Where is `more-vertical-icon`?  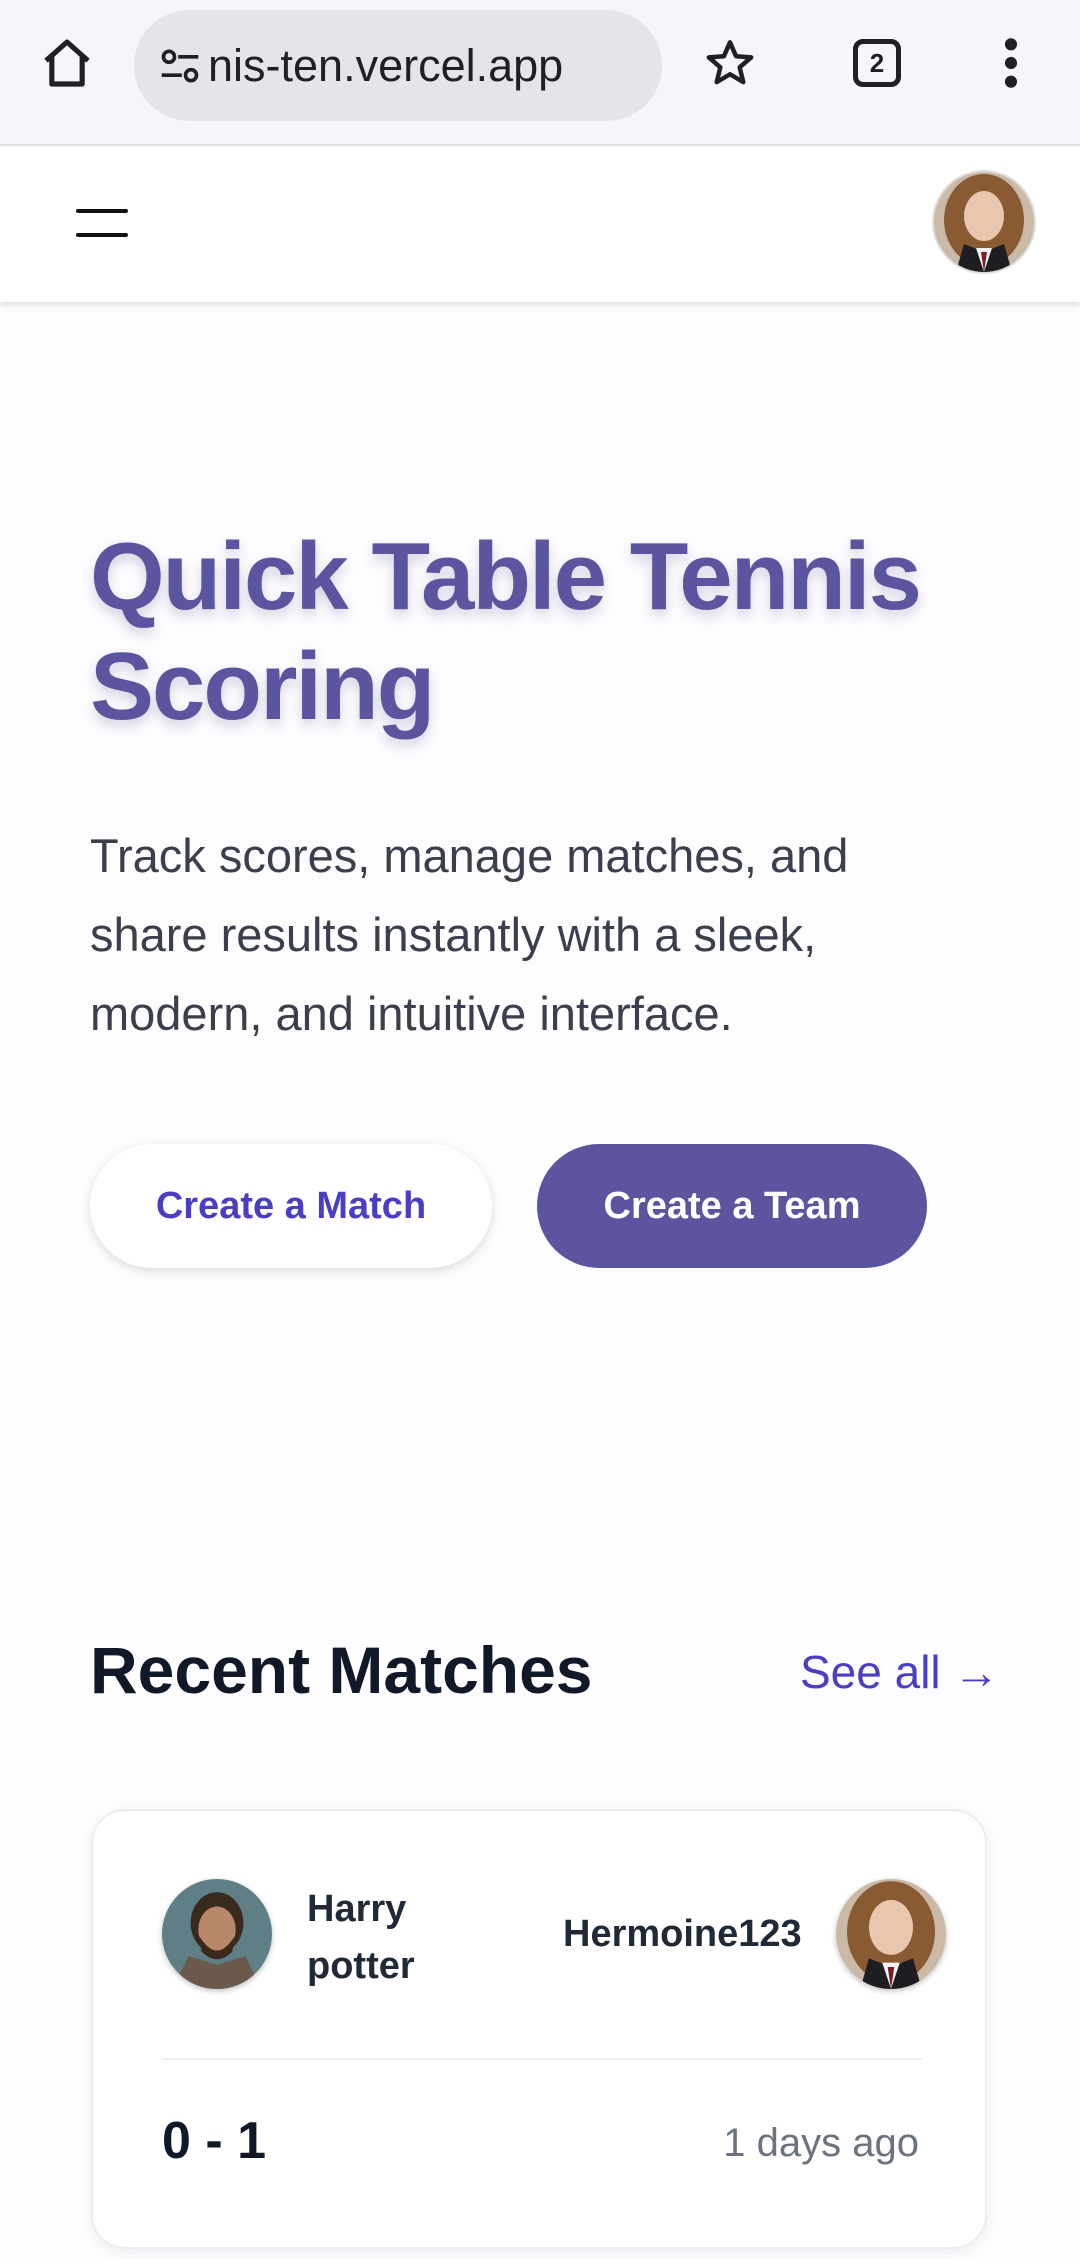
more-vertical-icon is located at coordinates (1011, 63).